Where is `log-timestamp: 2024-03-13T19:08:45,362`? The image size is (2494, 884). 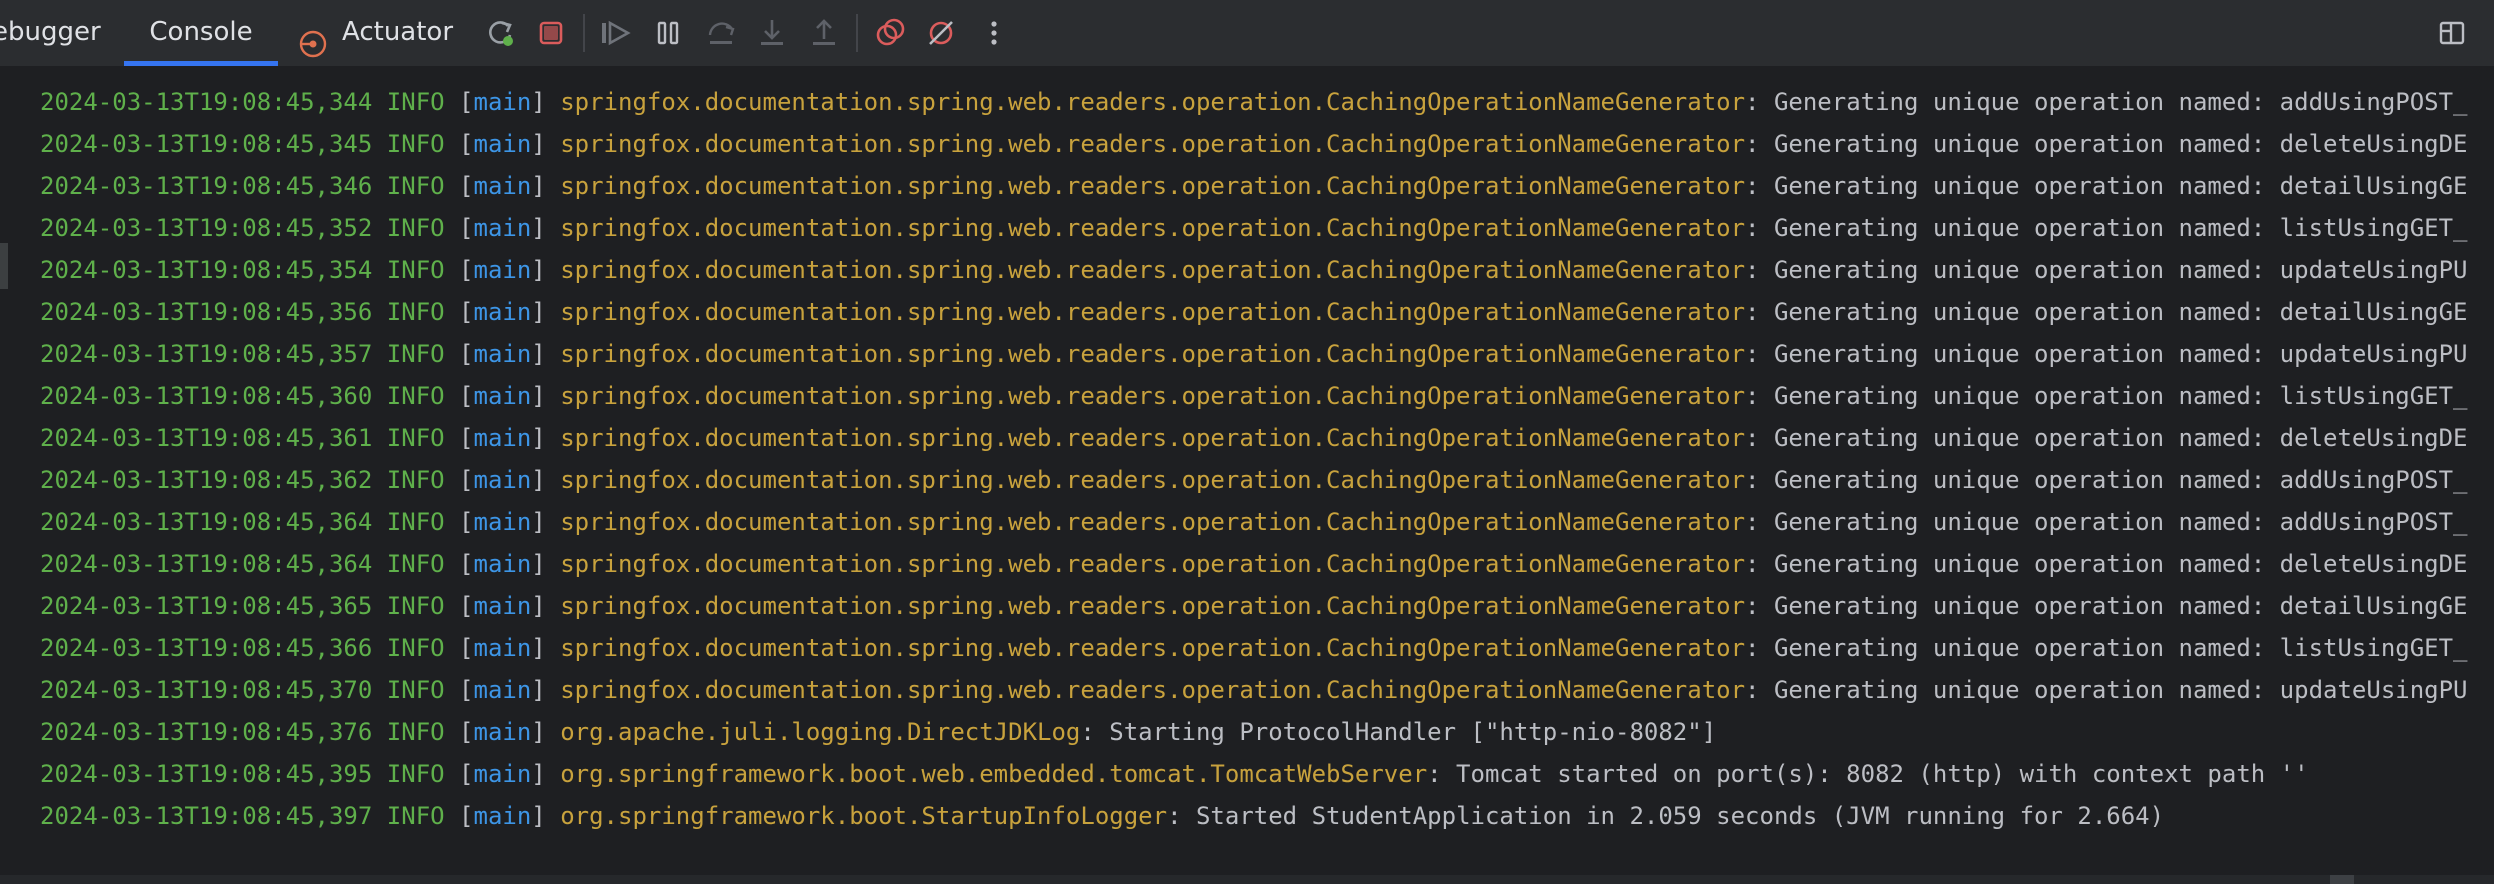
log-timestamp: 2024-03-13T19:08:45,362 is located at coordinates (206, 480).